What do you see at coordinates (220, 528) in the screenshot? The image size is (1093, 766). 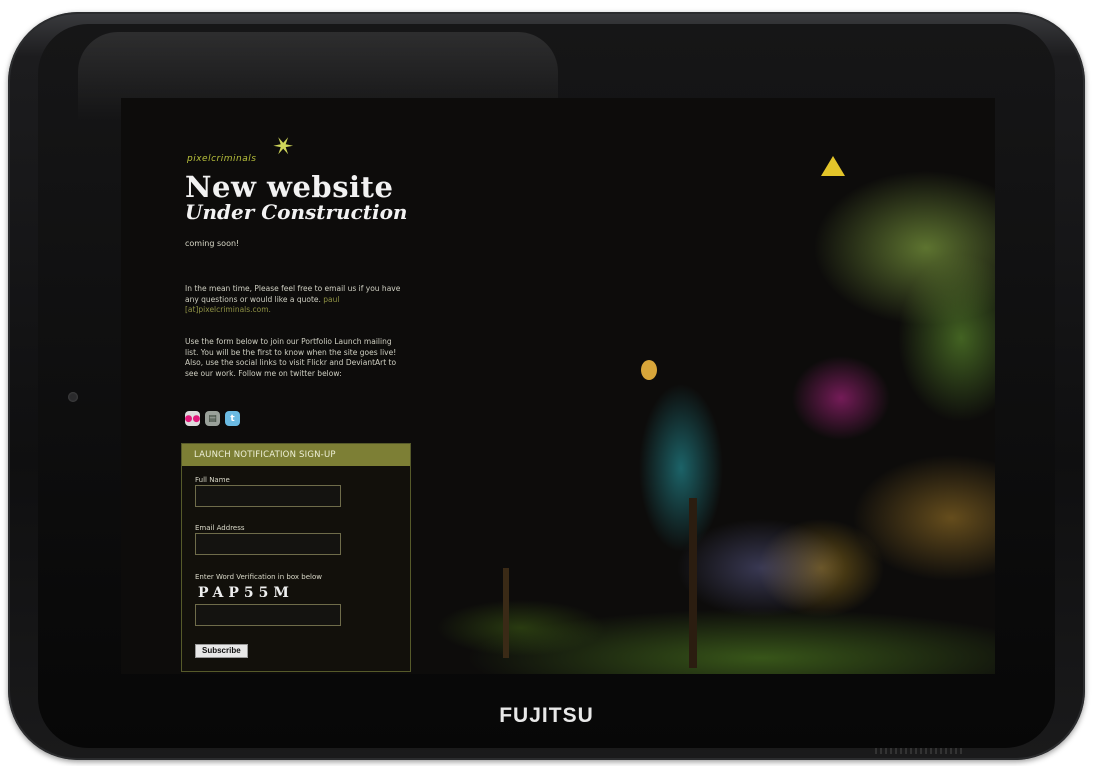 I see `email-label: Email Address` at bounding box center [220, 528].